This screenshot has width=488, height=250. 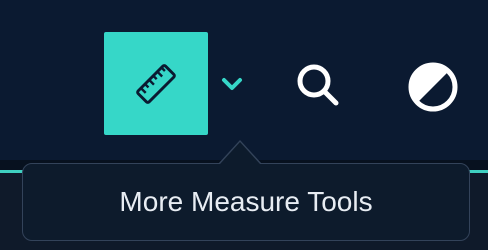 I want to click on contrast-icon, so click(x=433, y=87).